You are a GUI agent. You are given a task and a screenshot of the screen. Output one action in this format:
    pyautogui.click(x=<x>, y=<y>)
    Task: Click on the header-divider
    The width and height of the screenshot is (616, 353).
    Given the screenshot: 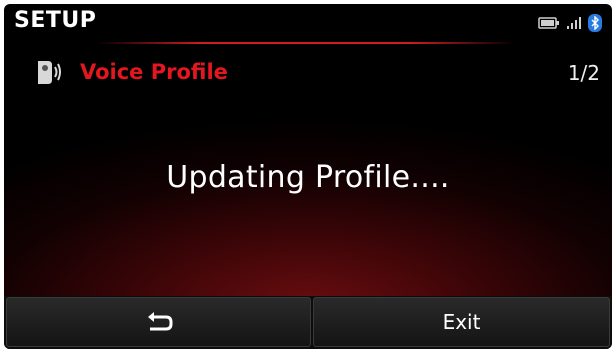 What is the action you would take?
    pyautogui.click(x=306, y=43)
    